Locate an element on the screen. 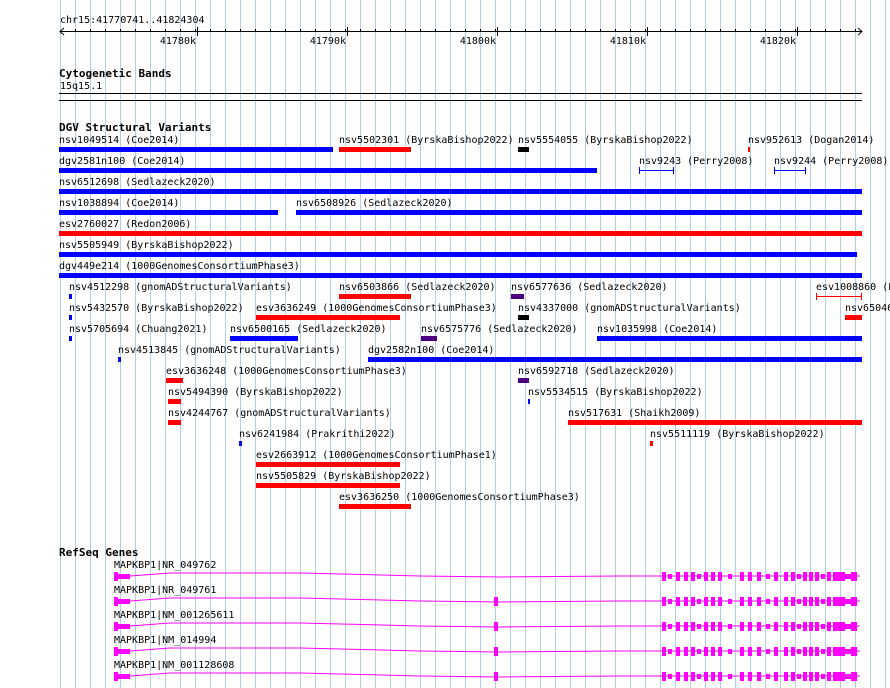 Image resolution: width=890 pixels, height=688 pixels. gene-label: MAPKBP1|NM_001128608 is located at coordinates (174, 665).